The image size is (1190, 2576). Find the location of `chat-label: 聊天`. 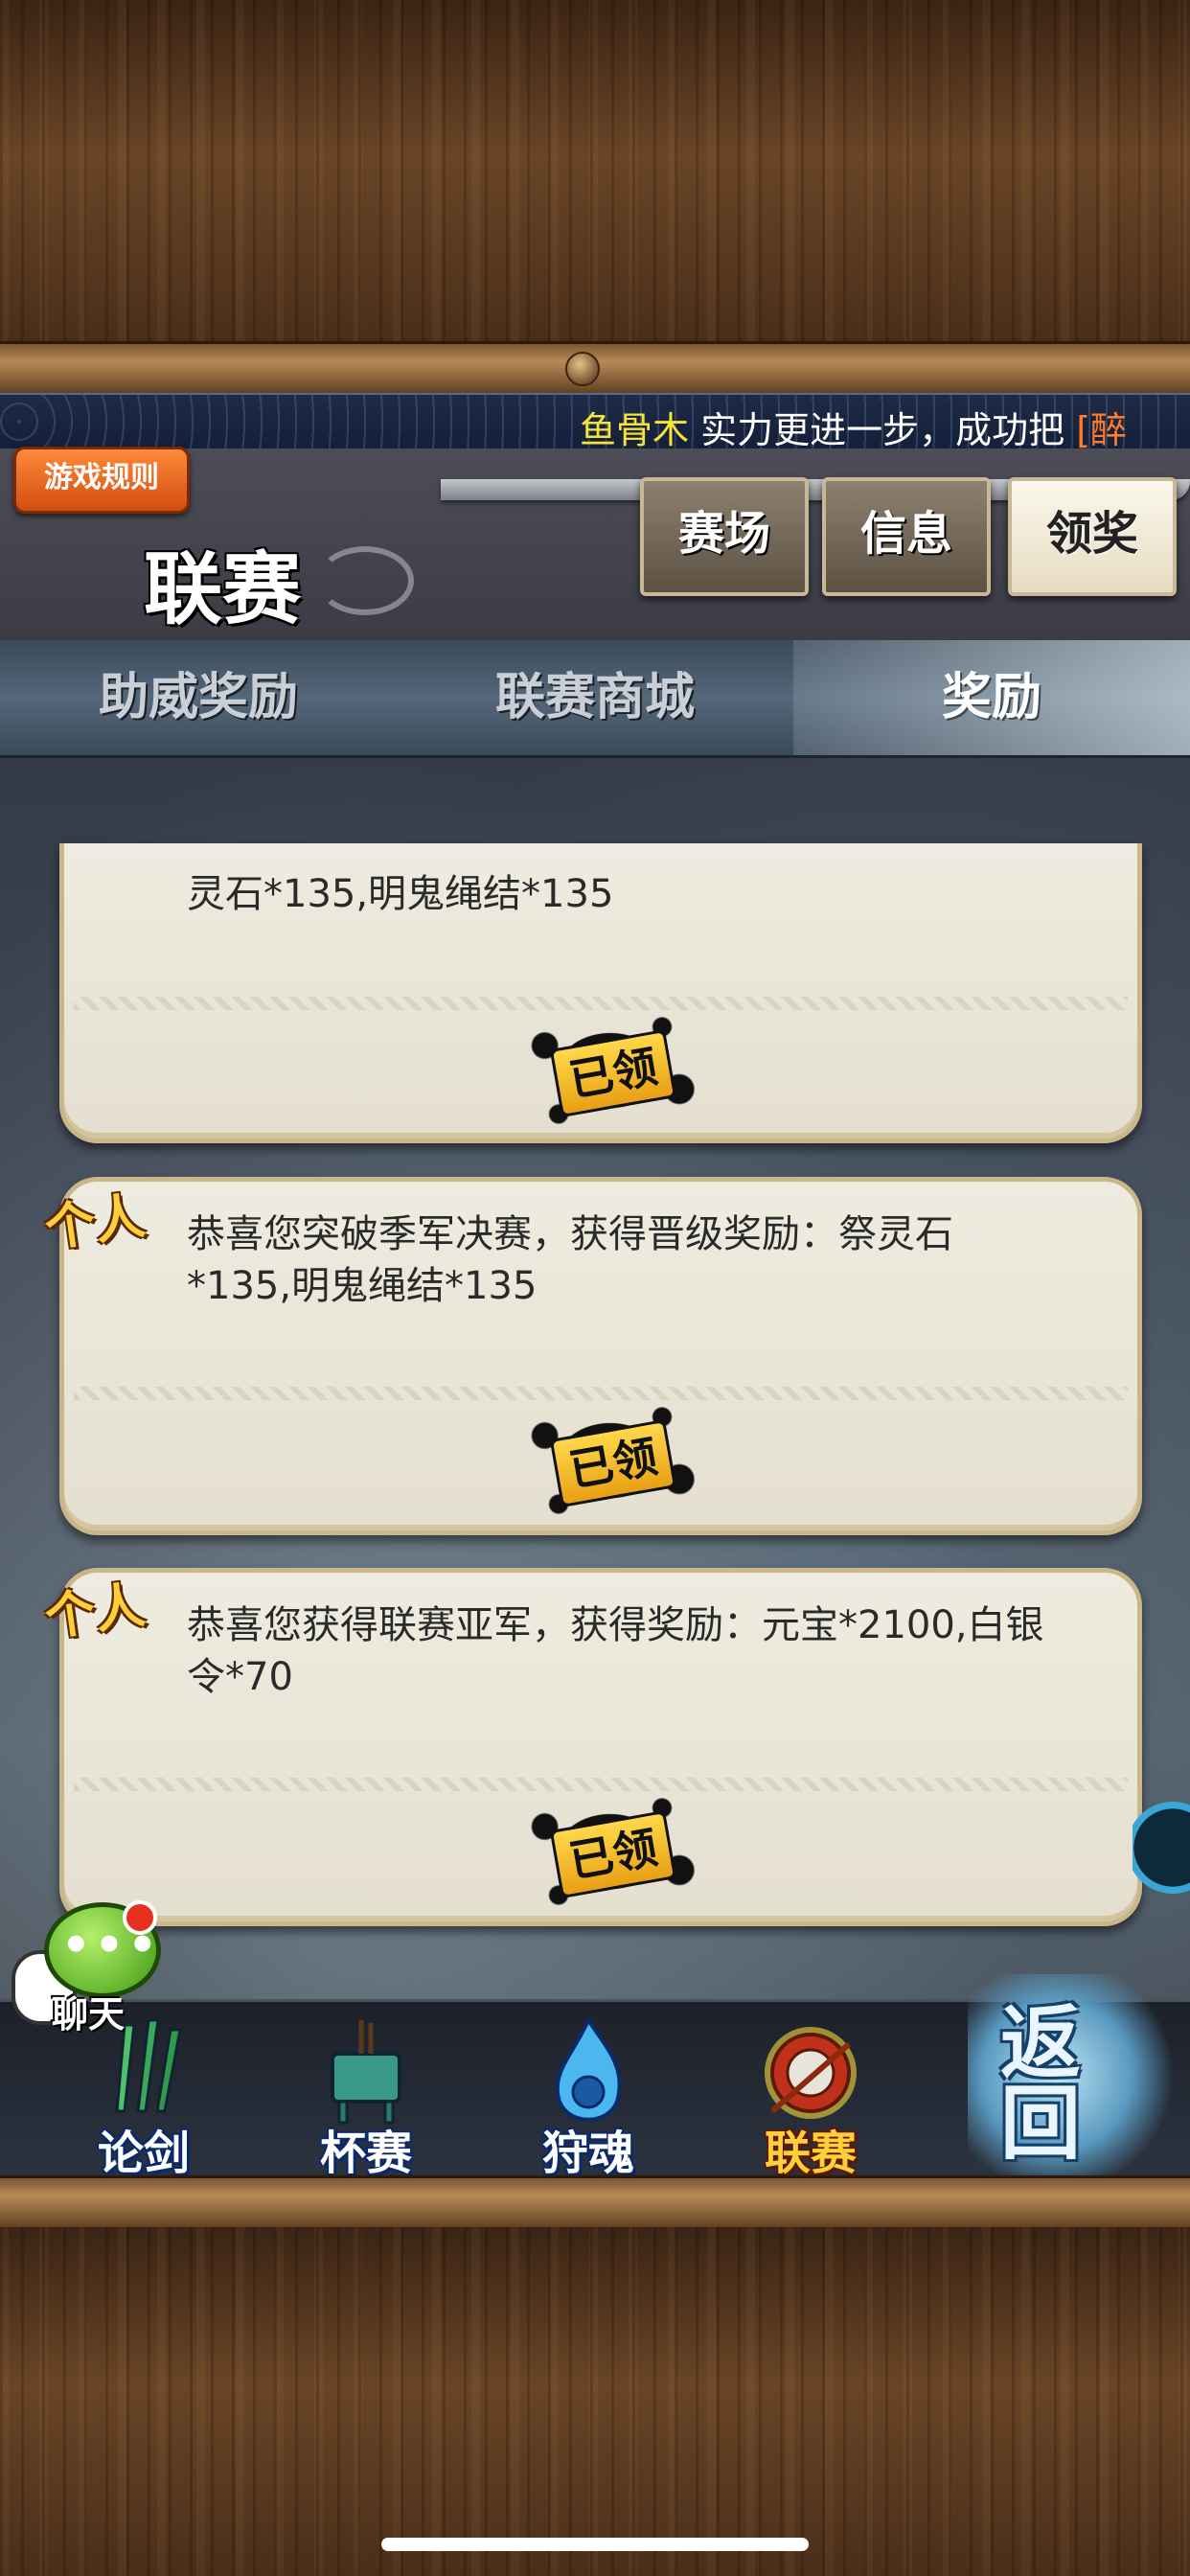

chat-label: 聊天 is located at coordinates (89, 2014).